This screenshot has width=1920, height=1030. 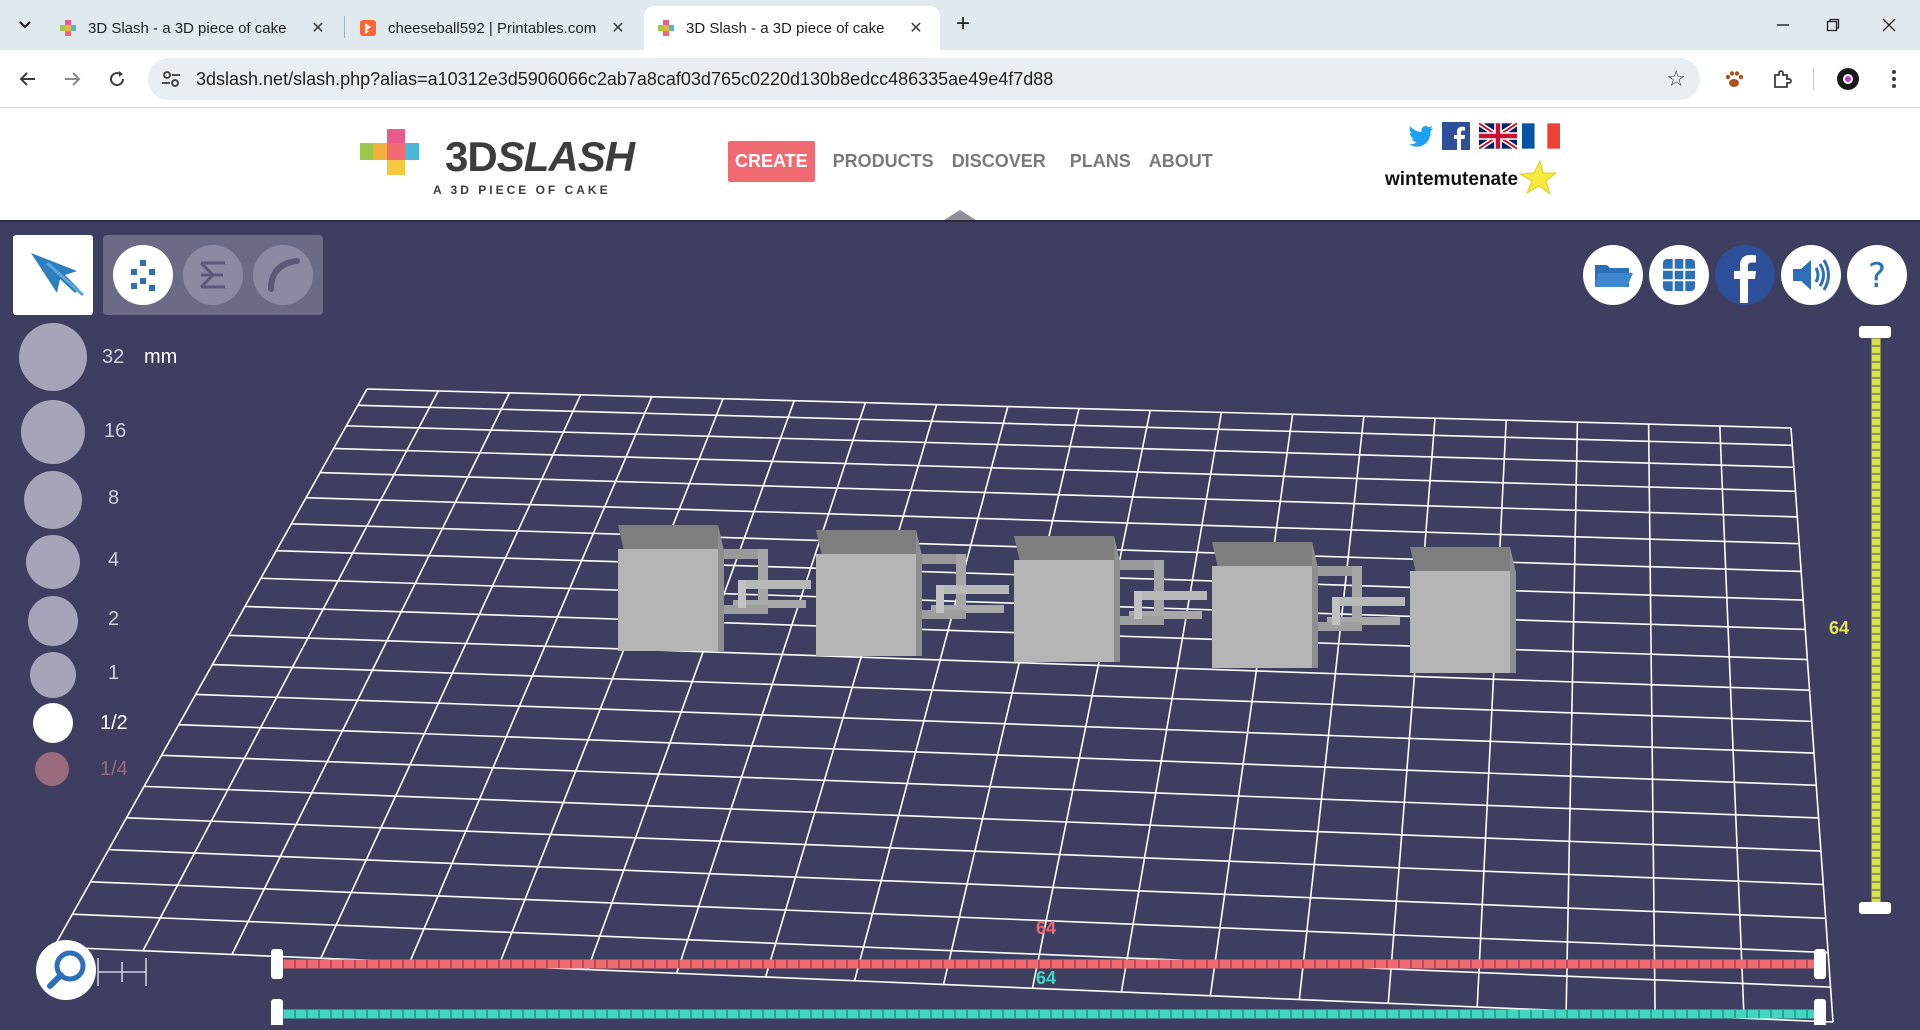 I want to click on size-32-button, so click(x=53, y=357).